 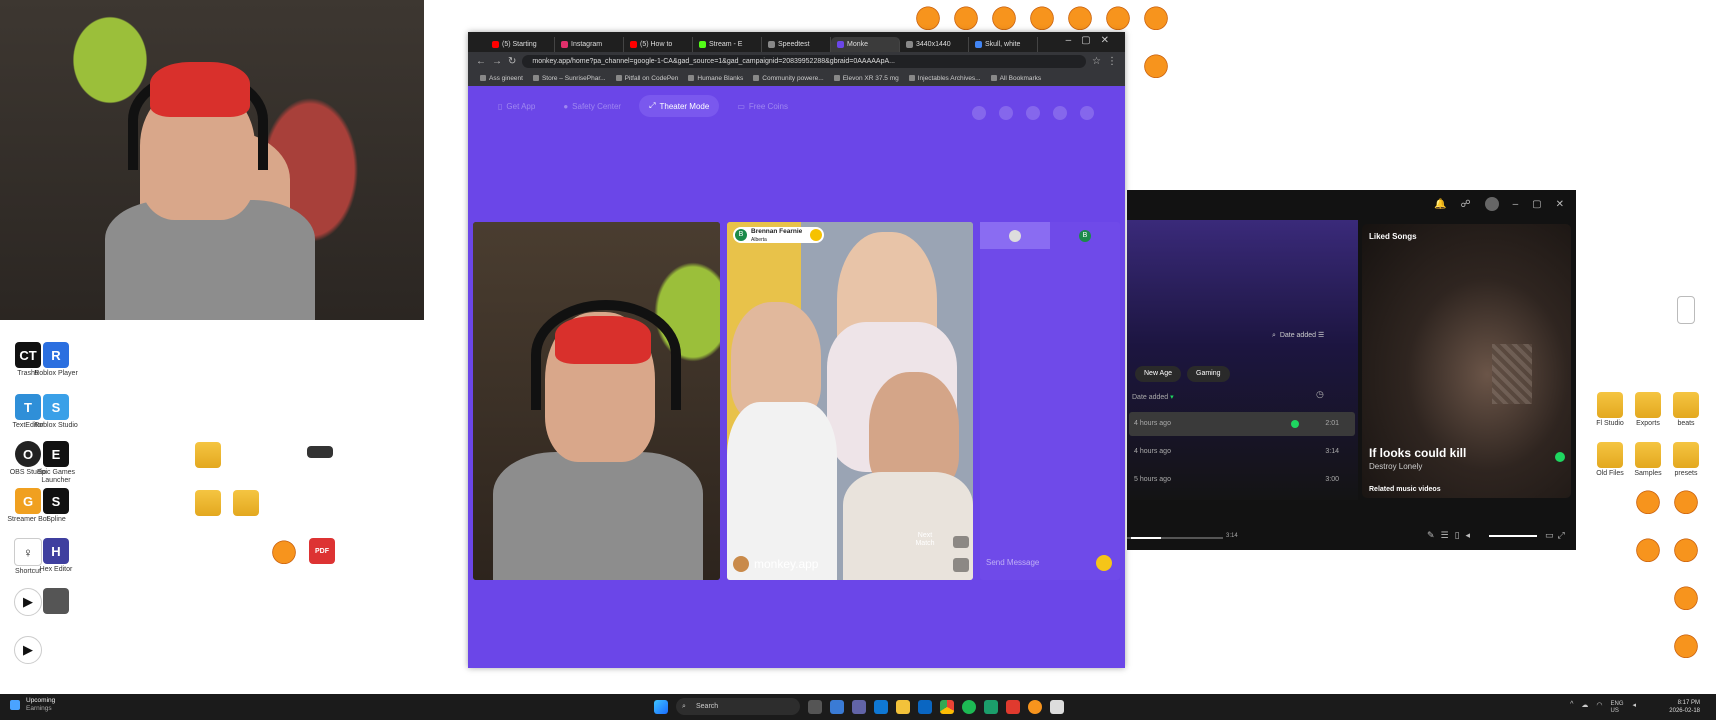 What do you see at coordinates (1006, 113) in the screenshot?
I see `coins-icon` at bounding box center [1006, 113].